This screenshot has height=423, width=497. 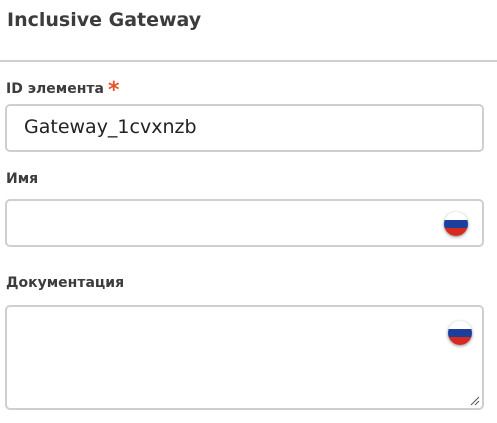 I want to click on id-label-text: ID элемента, so click(x=55, y=89).